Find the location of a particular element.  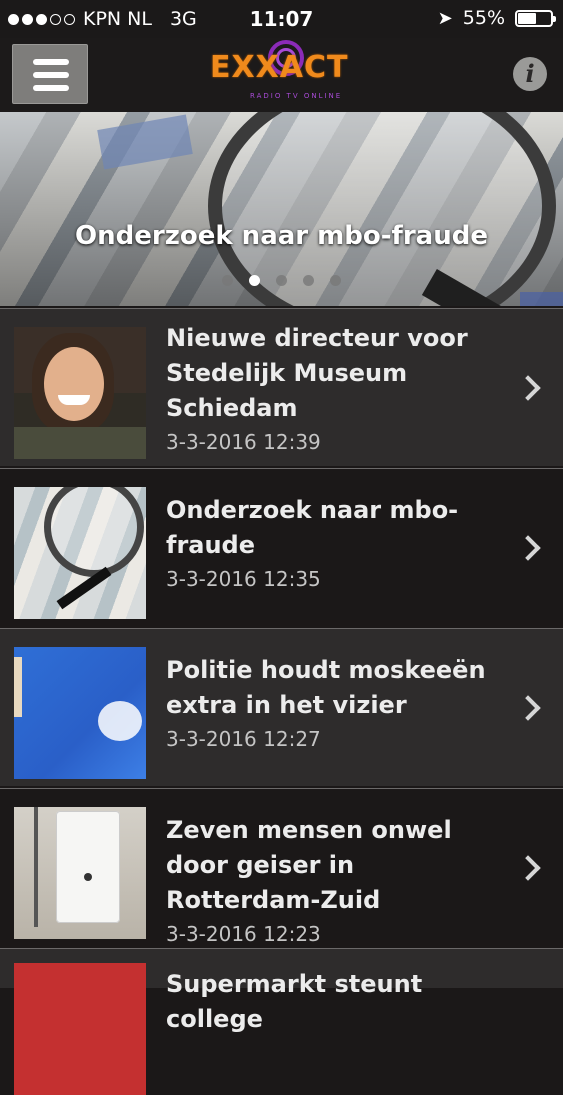

status-bar: KPN NL 3G 11:07 ➤ 55% is located at coordinates (281, 19).